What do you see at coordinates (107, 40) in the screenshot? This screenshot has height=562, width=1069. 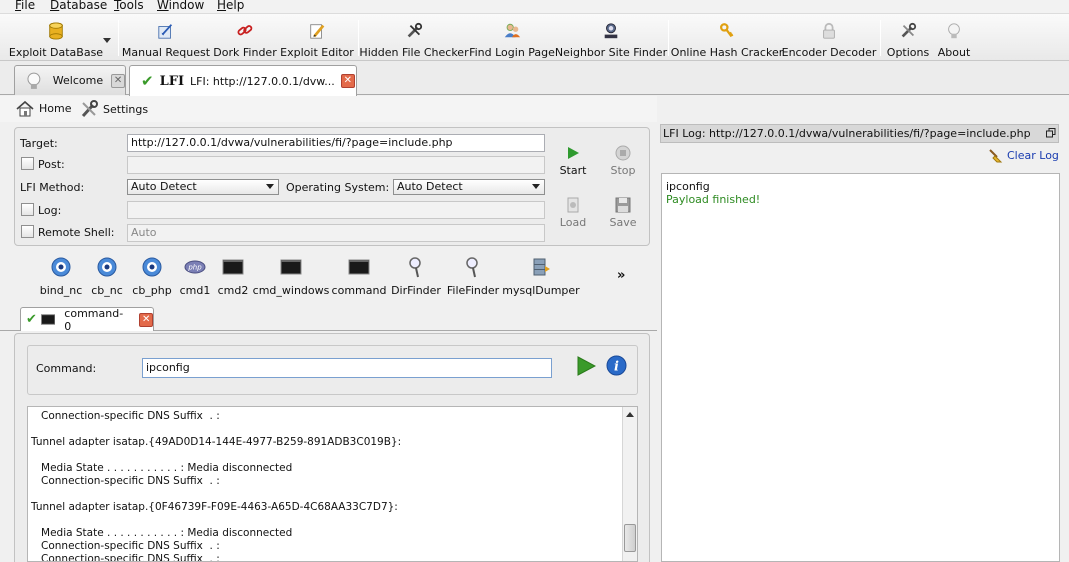 I see `dropdown-arrow-icon` at bounding box center [107, 40].